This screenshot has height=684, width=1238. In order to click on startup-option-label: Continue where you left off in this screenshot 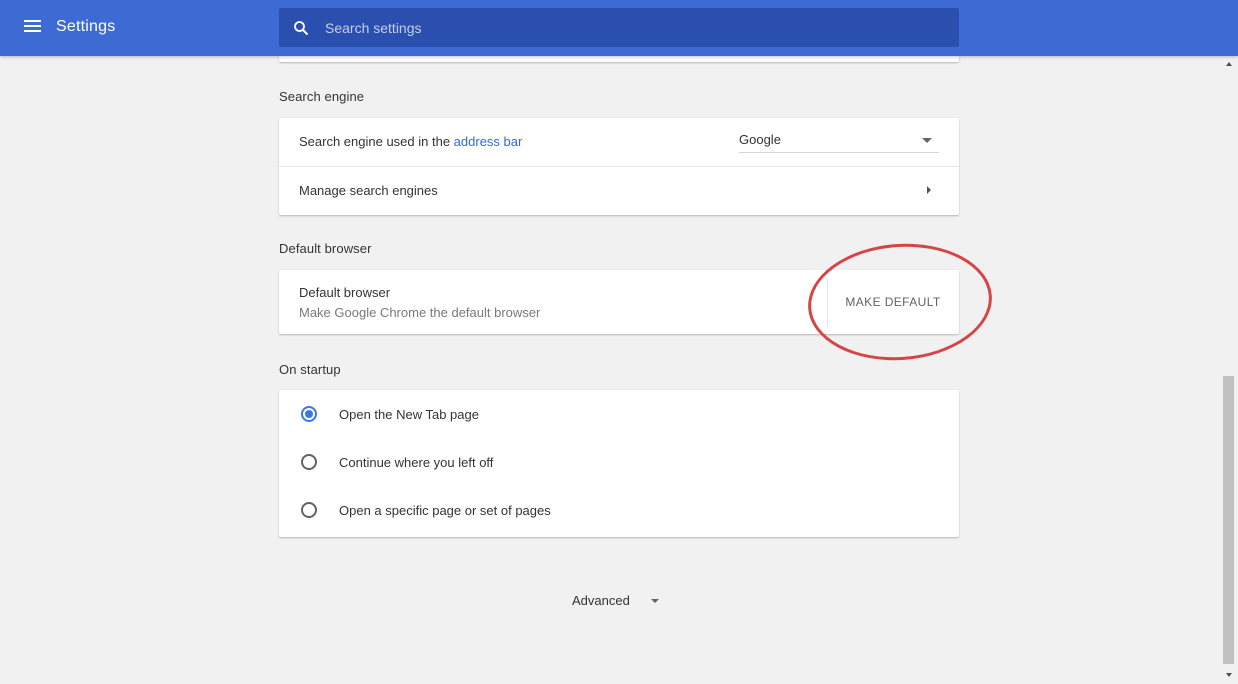, I will do `click(416, 462)`.